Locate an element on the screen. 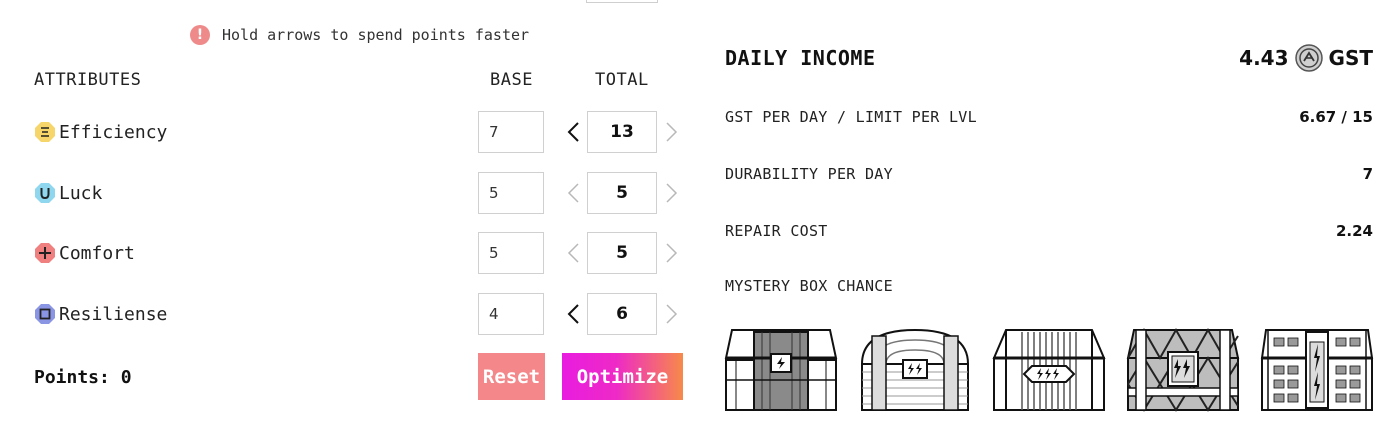  repair-cost-label: REPAIR COST is located at coordinates (776, 231).